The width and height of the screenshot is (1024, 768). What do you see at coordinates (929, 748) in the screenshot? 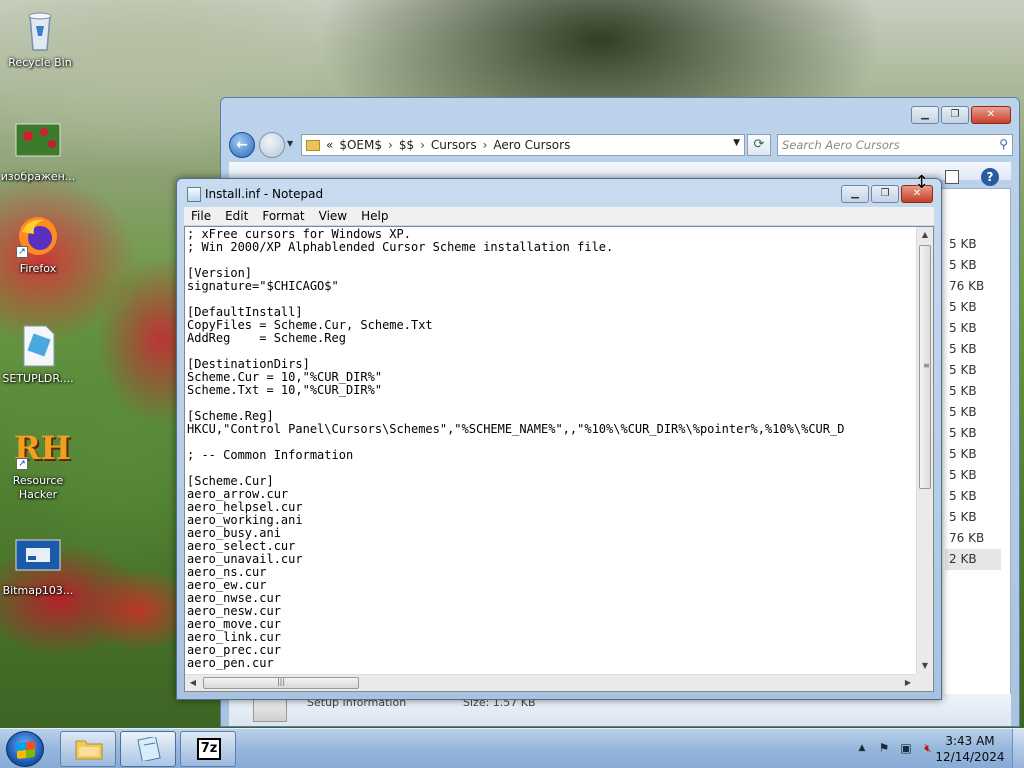
I see `system-tray: ▲ ⚑ ▣ 🔇︎ 3:43 AM 12/14/2024` at bounding box center [929, 748].